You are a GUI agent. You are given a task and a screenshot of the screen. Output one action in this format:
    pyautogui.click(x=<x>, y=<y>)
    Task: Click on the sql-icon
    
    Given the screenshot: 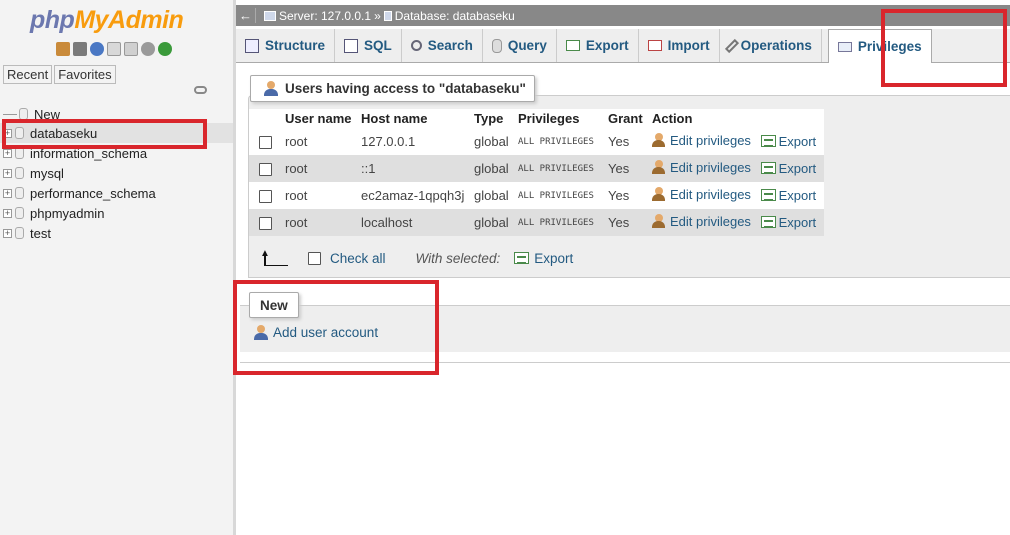 What is the action you would take?
    pyautogui.click(x=351, y=45)
    